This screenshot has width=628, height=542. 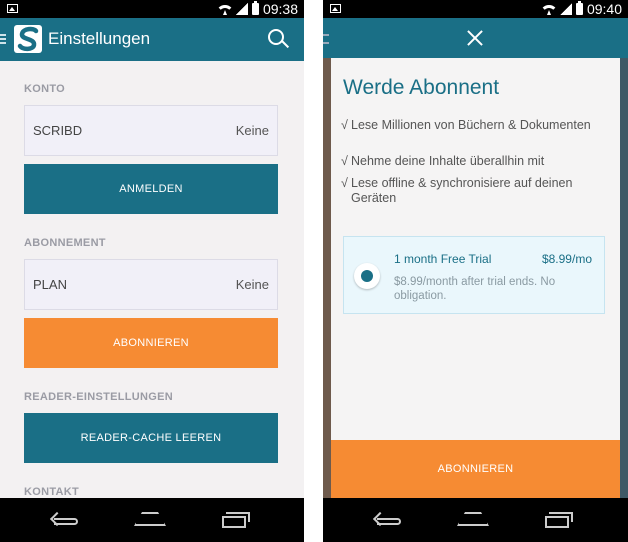 I want to click on dialog-title: Werde Abonnent, so click(x=421, y=87).